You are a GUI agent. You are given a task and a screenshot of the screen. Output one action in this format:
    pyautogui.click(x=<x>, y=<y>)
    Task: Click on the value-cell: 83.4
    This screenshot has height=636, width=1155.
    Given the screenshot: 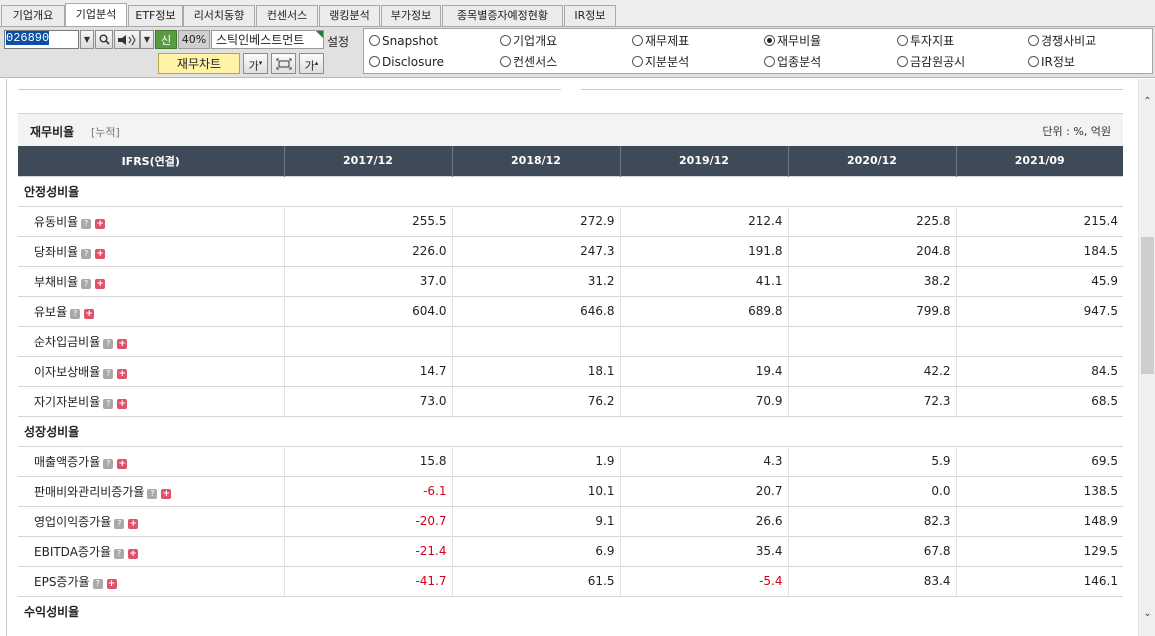 What is the action you would take?
    pyautogui.click(x=871, y=580)
    